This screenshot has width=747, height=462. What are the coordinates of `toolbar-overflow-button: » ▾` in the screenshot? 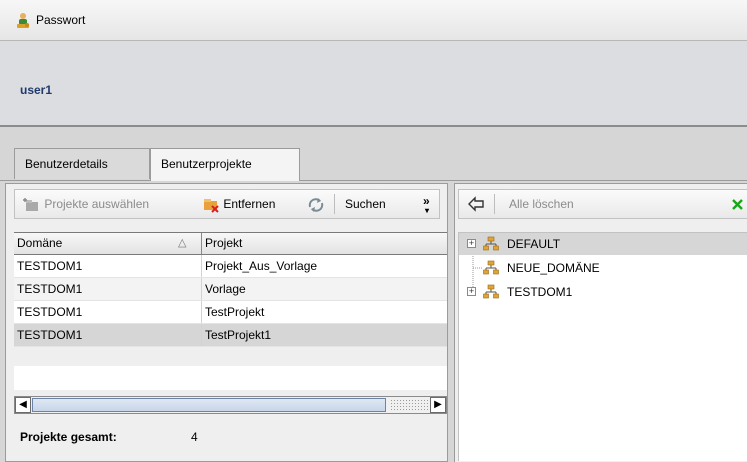 It's located at (426, 201).